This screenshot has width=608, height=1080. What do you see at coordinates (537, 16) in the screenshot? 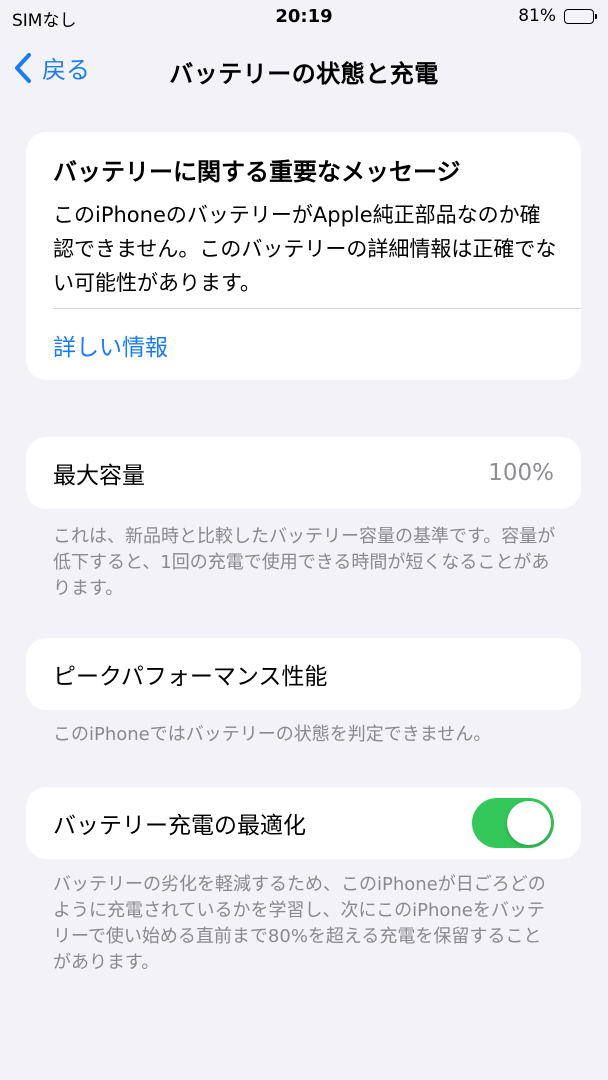
I see `battery-percent: 81%` at bounding box center [537, 16].